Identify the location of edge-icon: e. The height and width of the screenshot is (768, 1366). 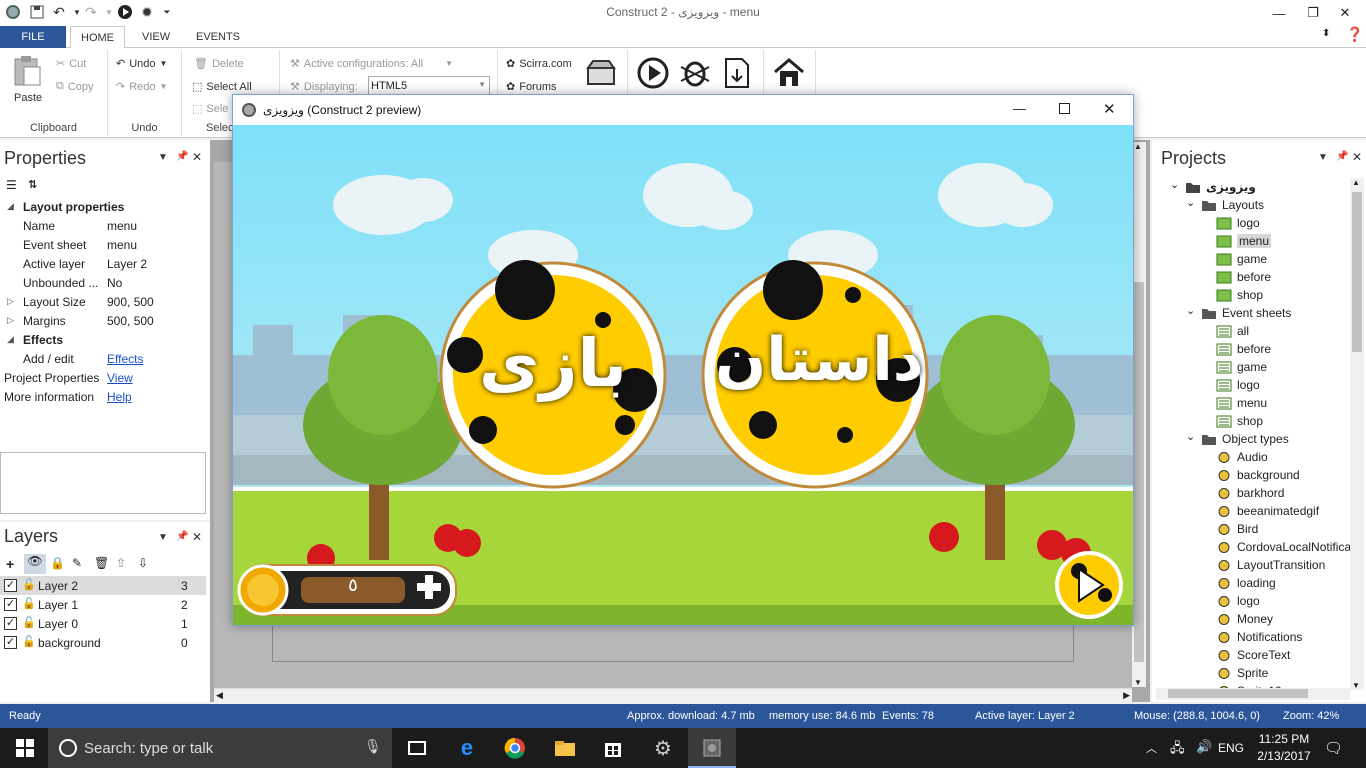
(467, 747).